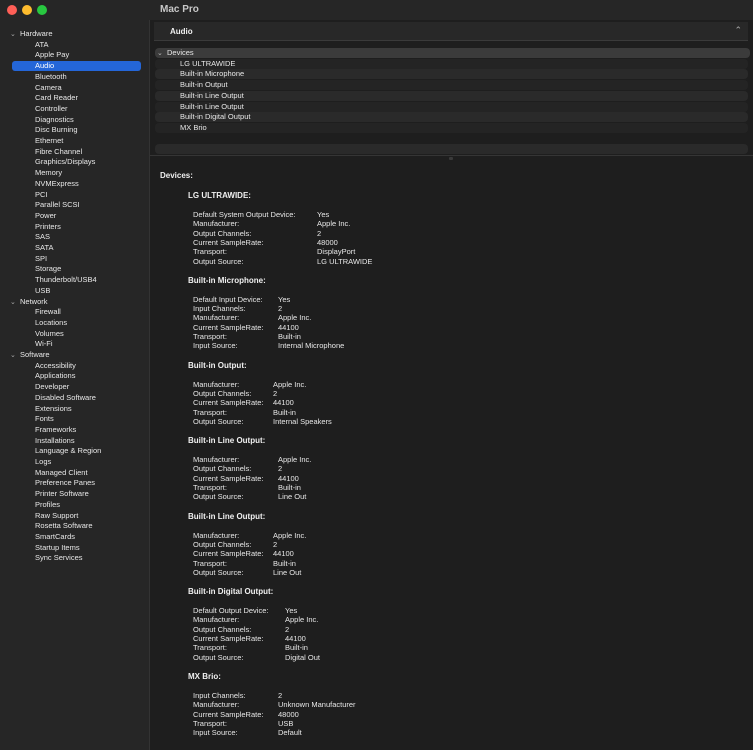  I want to click on sidebar-item-preference-panes: Preference Panes, so click(76, 483).